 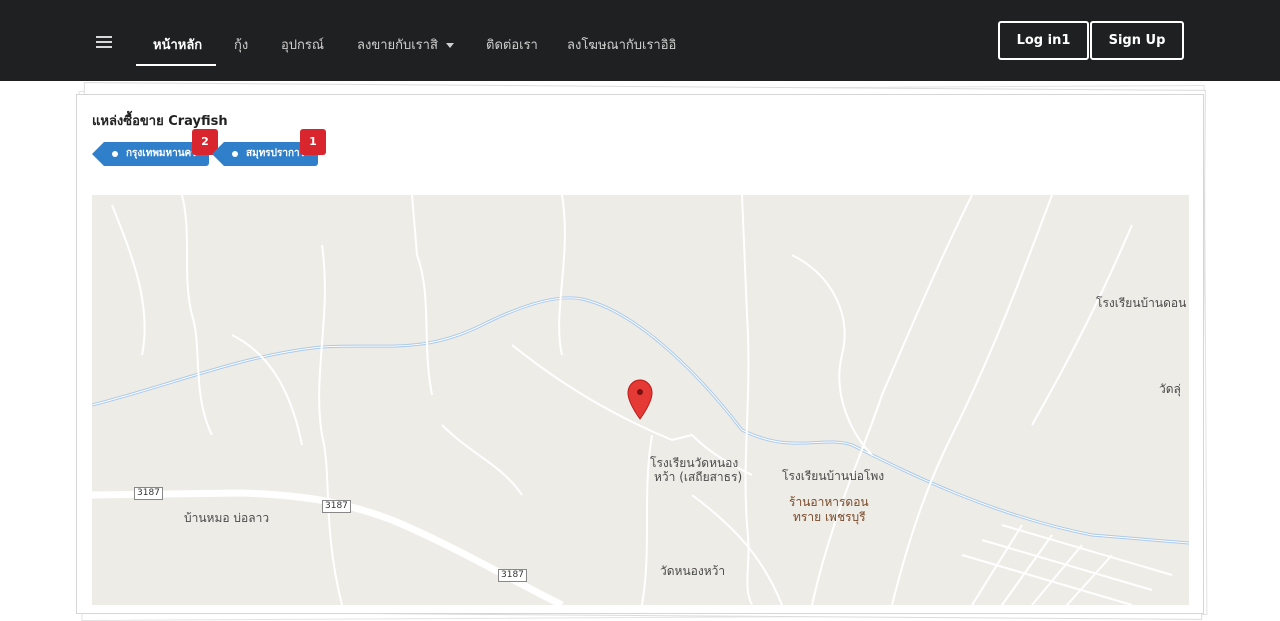 What do you see at coordinates (1043, 40) in the screenshot?
I see `login-button: Log in1` at bounding box center [1043, 40].